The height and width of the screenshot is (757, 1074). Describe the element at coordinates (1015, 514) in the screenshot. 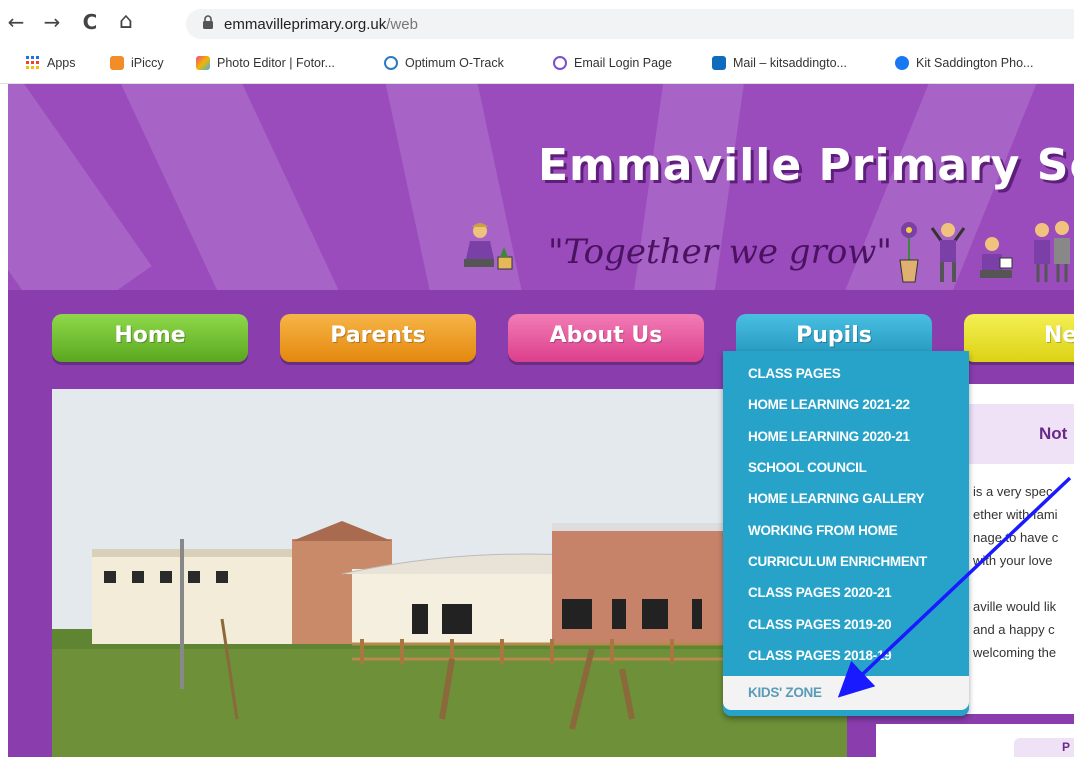

I see `notice-text-line: ether with fami` at that location.